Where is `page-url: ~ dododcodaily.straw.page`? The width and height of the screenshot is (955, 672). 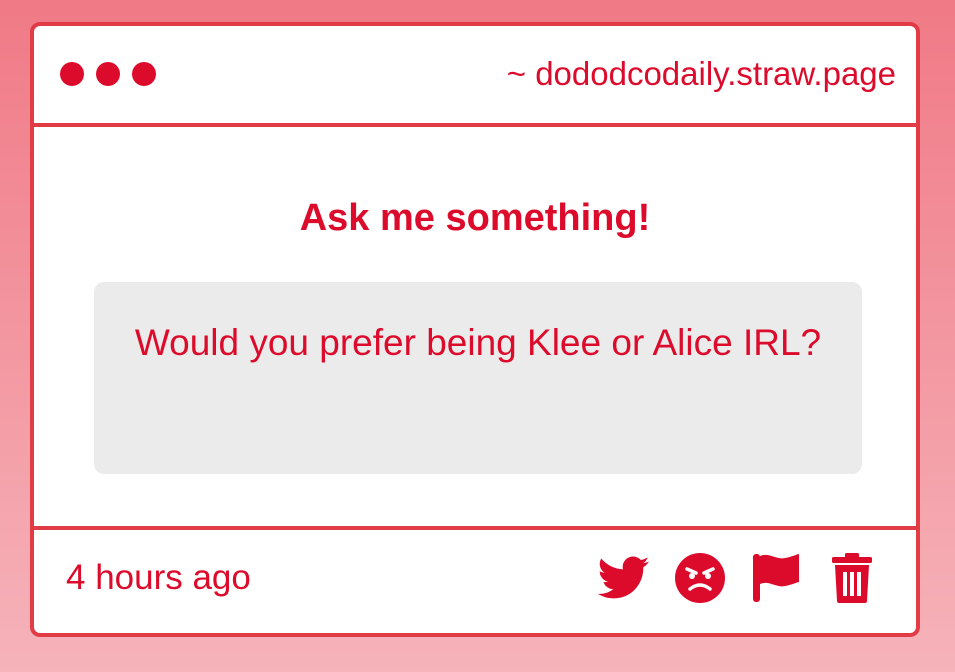
page-url: ~ dododcodaily.straw.page is located at coordinates (701, 74).